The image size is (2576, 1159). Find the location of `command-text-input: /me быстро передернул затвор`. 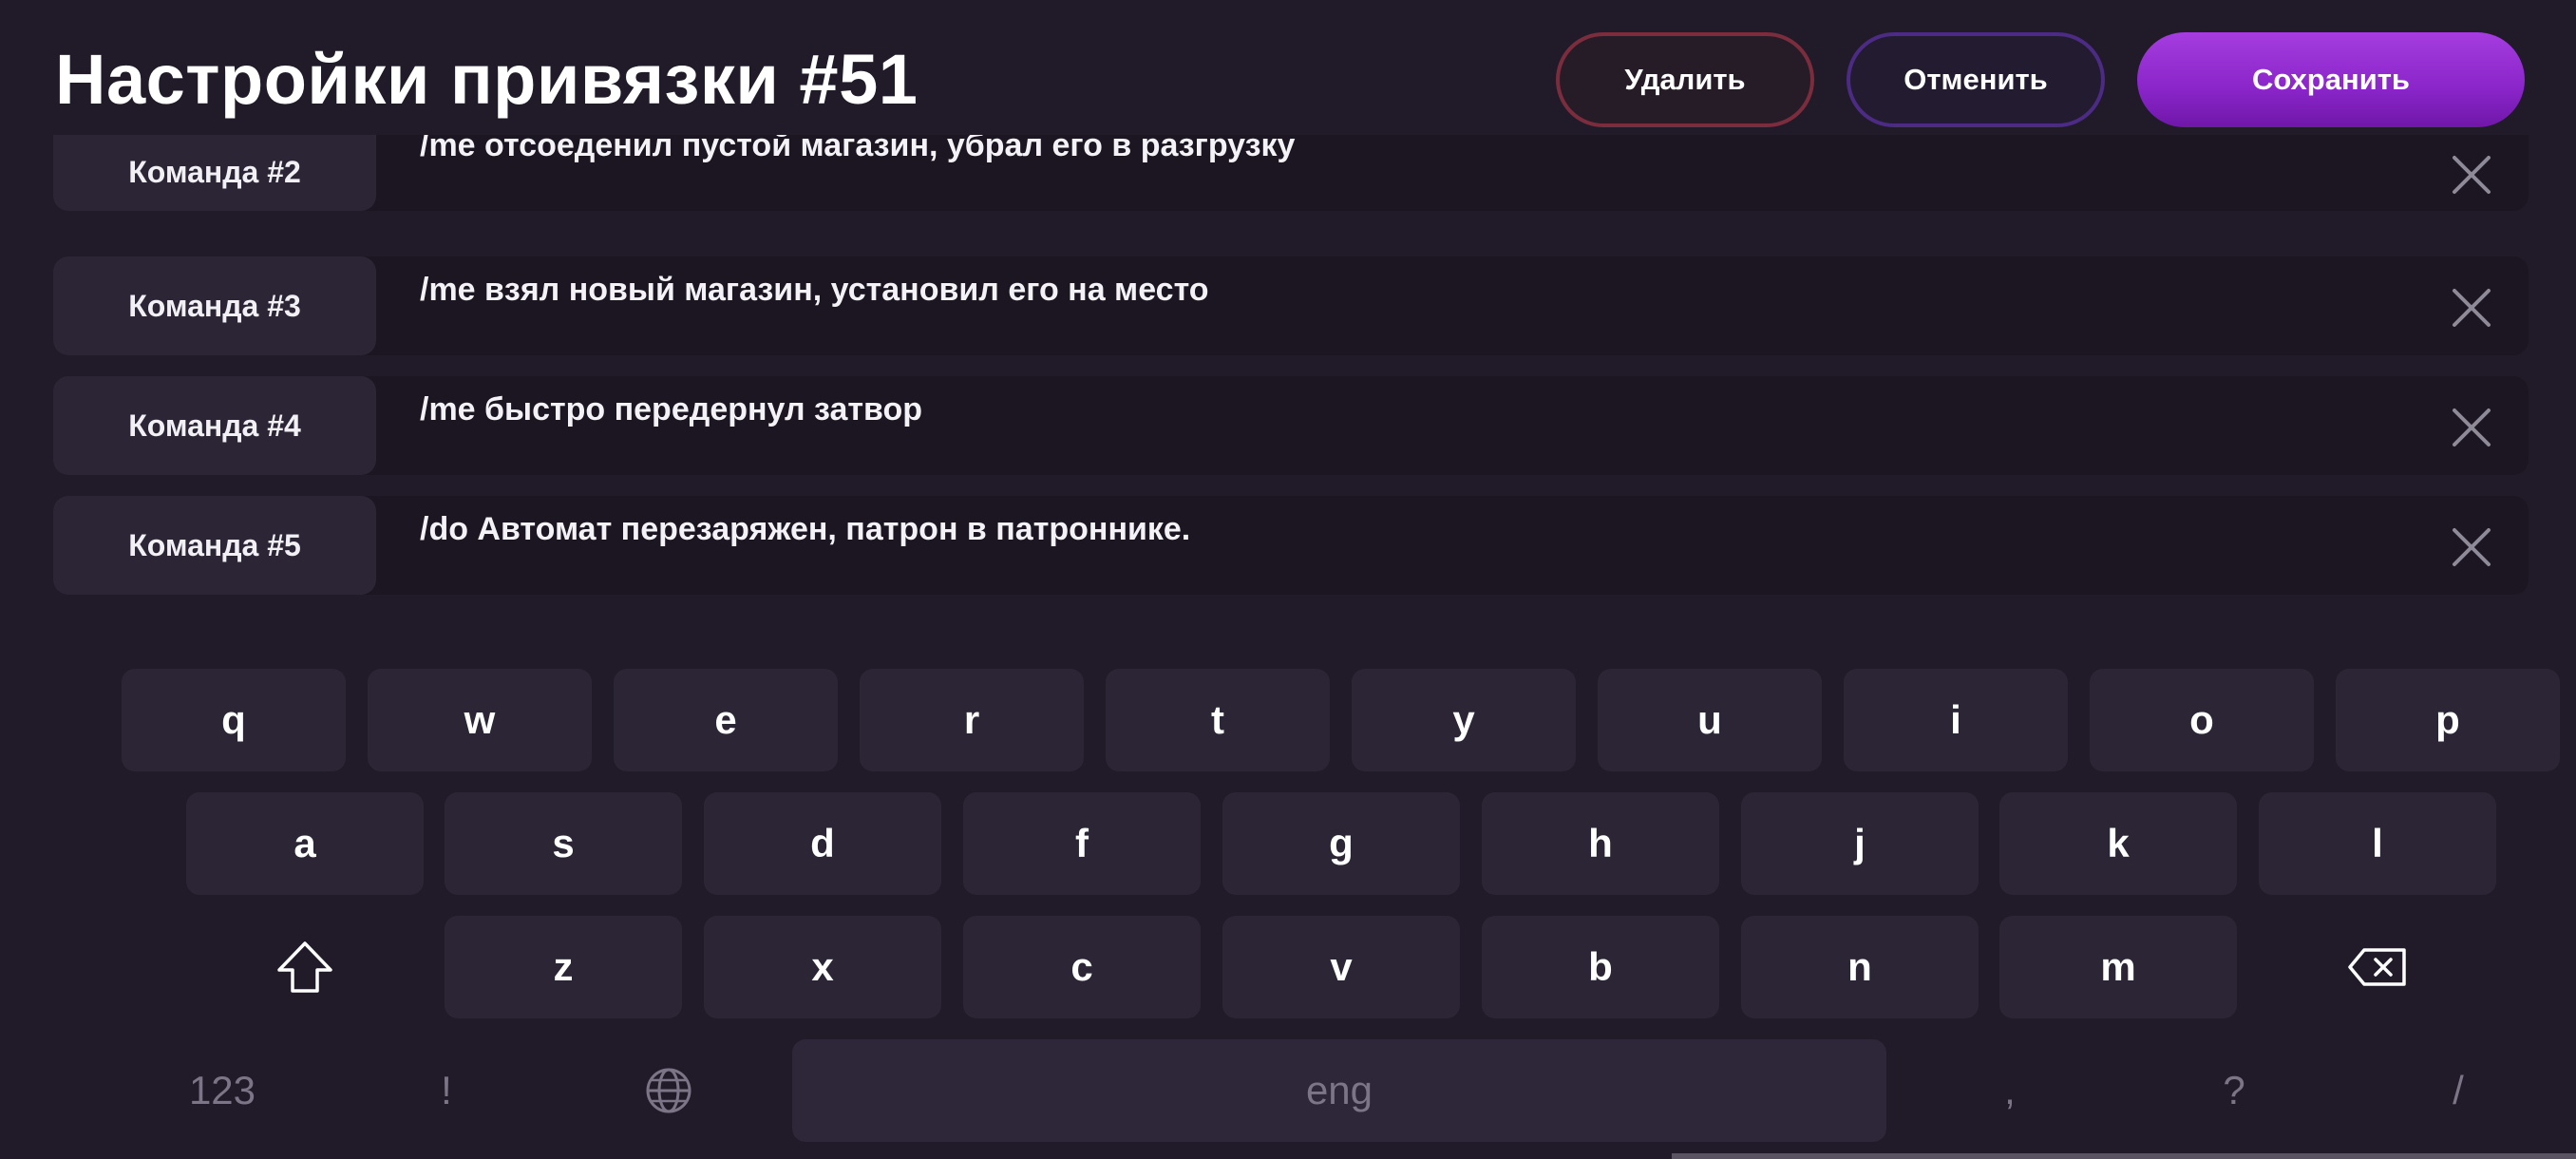

command-text-input: /me быстро передернул затвор is located at coordinates (1370, 409).